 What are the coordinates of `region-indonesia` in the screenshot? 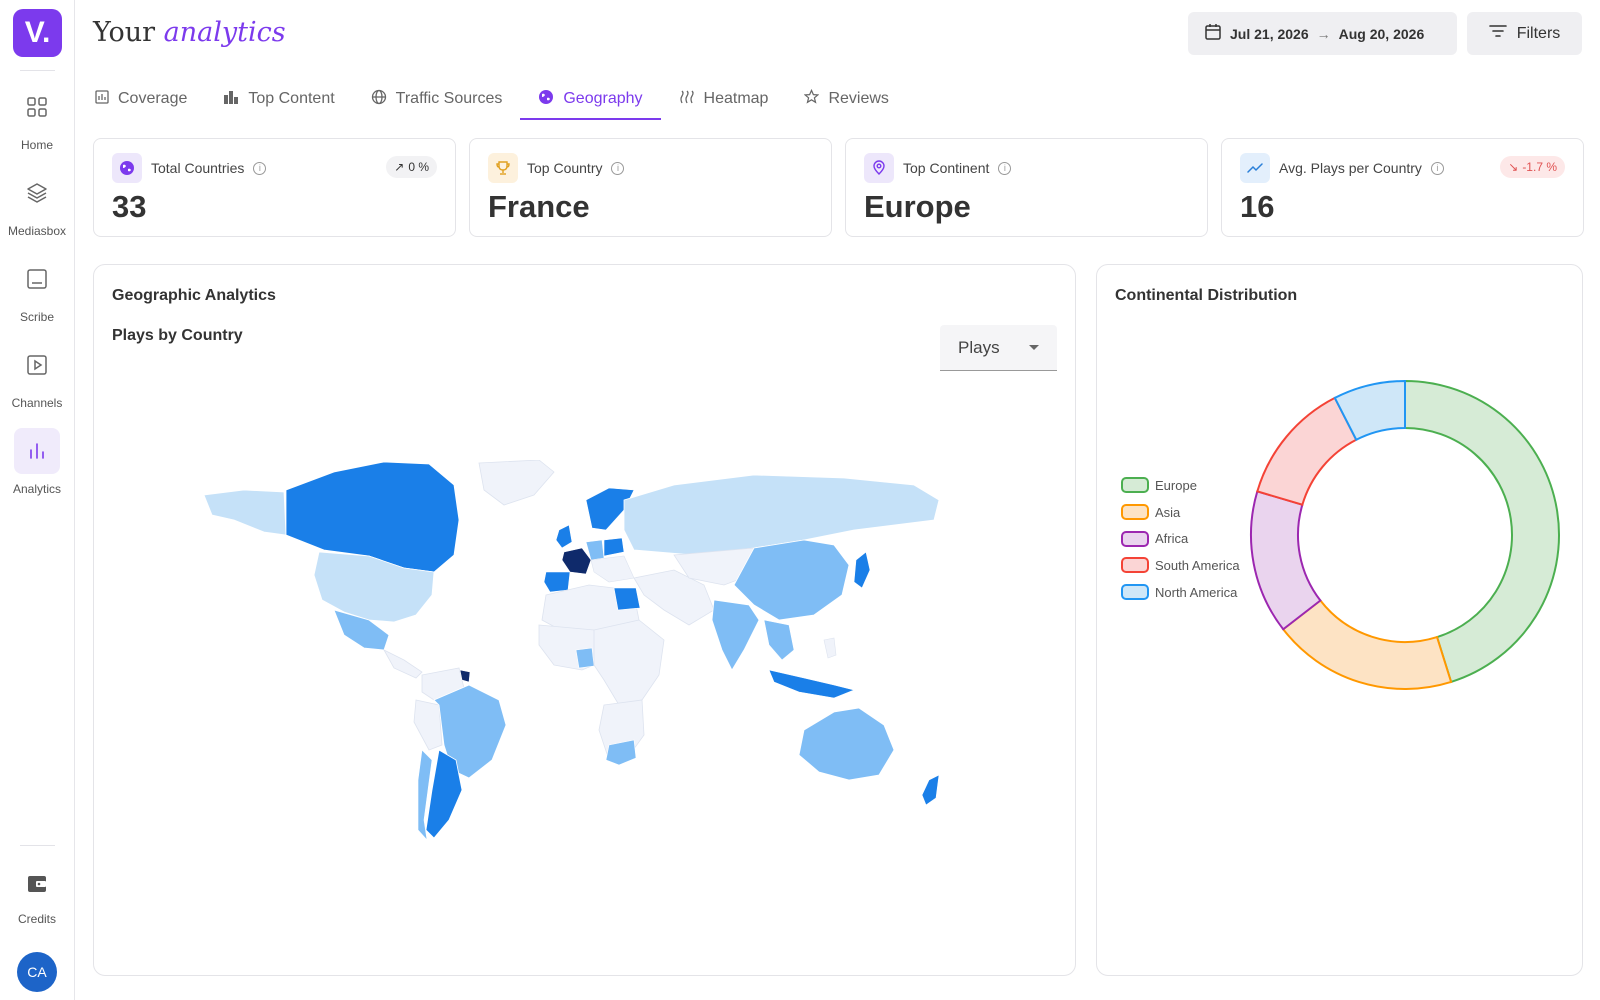 It's located at (811, 684).